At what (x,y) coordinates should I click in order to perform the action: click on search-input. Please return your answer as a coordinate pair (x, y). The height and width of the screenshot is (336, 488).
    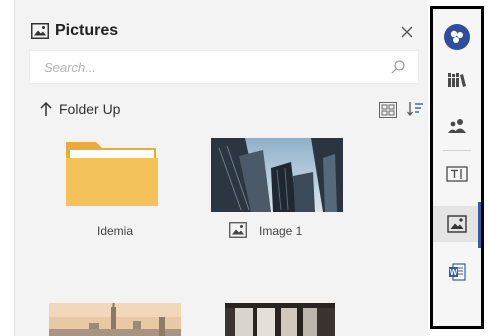
    Looking at the image, I should click on (205, 67).